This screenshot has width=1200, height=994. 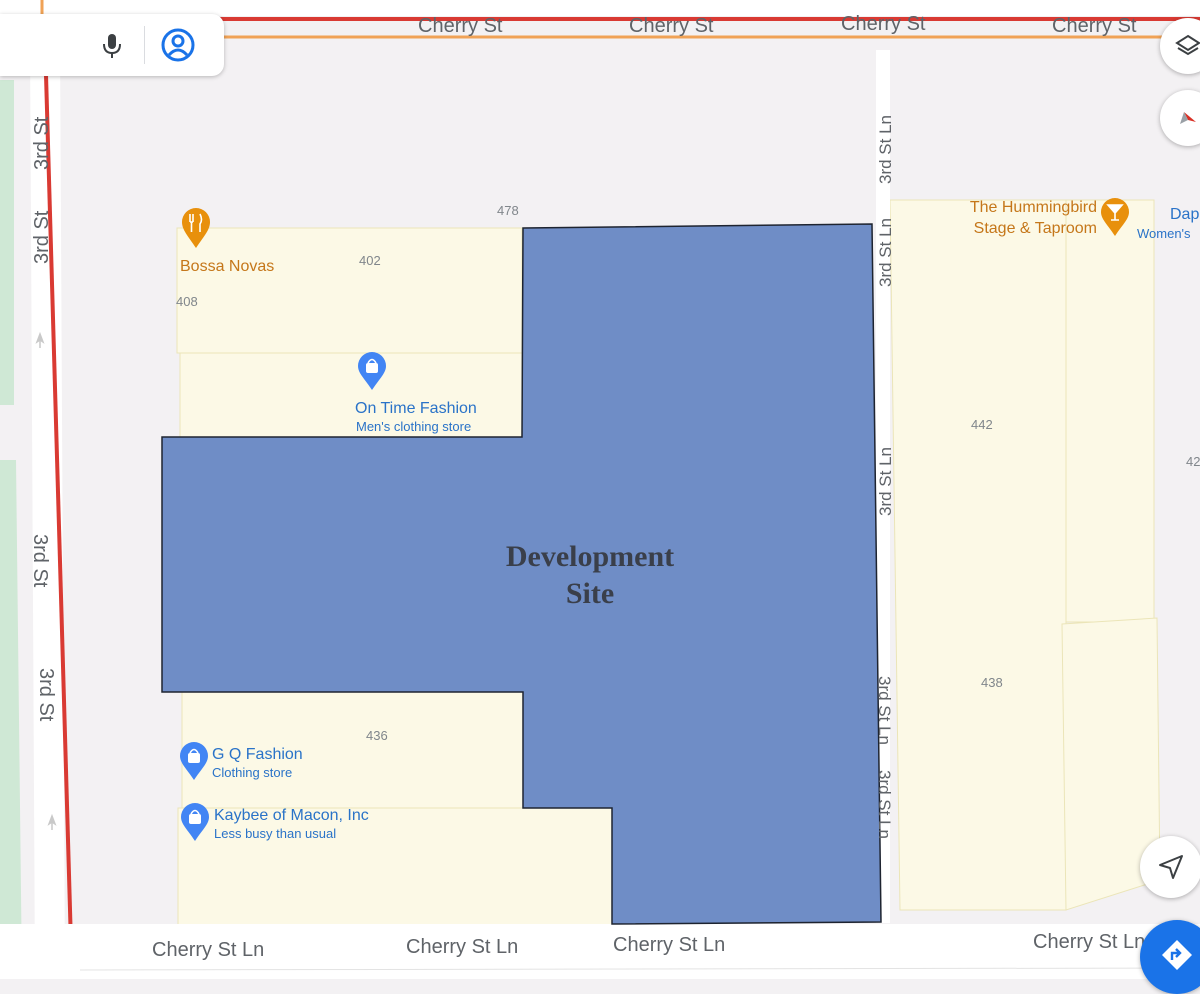 What do you see at coordinates (1164, 233) in the screenshot?
I see `place-category: Women's` at bounding box center [1164, 233].